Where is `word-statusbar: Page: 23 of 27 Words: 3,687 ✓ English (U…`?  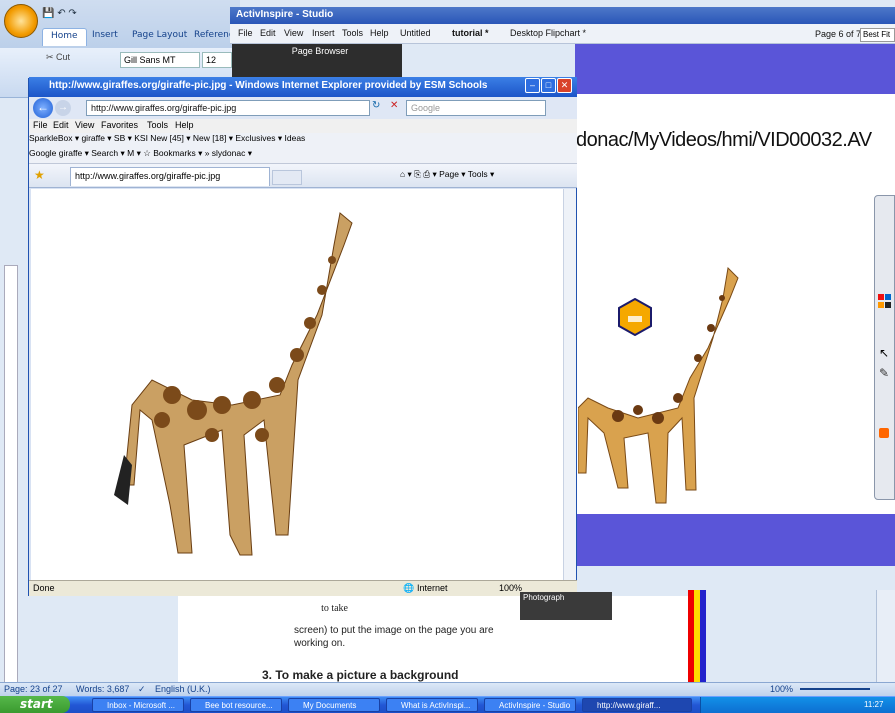 word-statusbar: Page: 23 of 27 Words: 3,687 ✓ English (U… is located at coordinates (447, 689).